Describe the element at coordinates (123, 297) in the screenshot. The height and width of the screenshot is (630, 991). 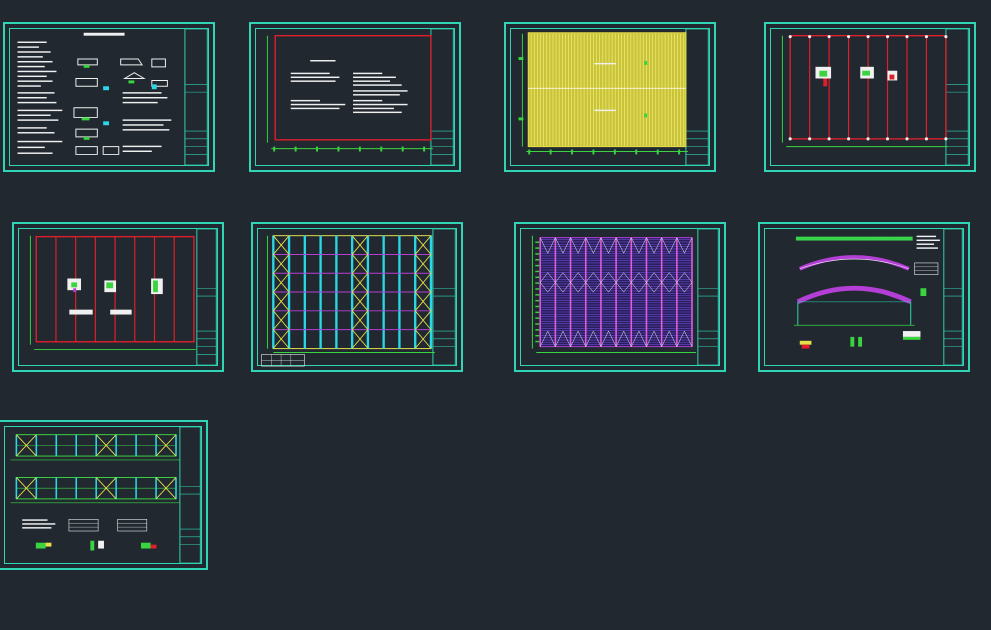
I see `sheet-5-content` at that location.